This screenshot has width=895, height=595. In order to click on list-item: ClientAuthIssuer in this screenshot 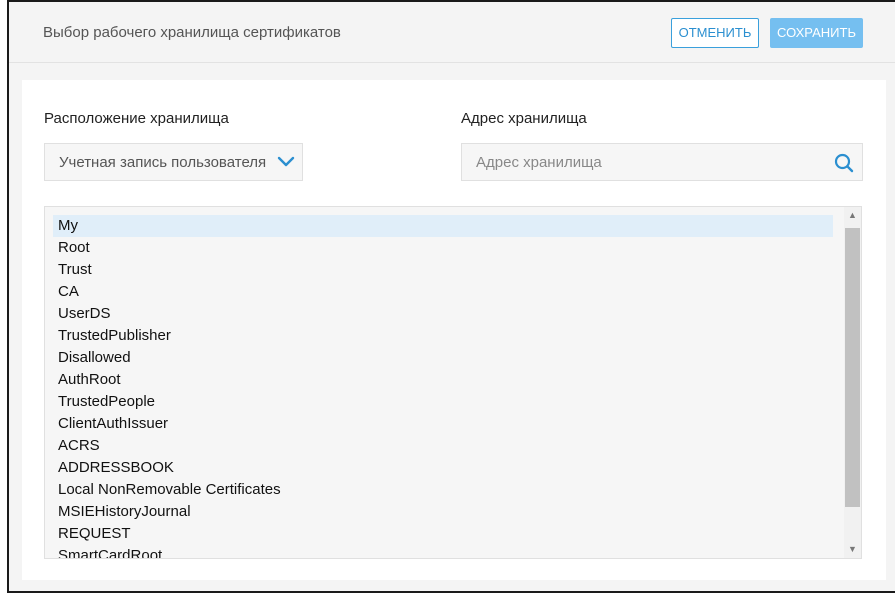, I will do `click(443, 424)`.